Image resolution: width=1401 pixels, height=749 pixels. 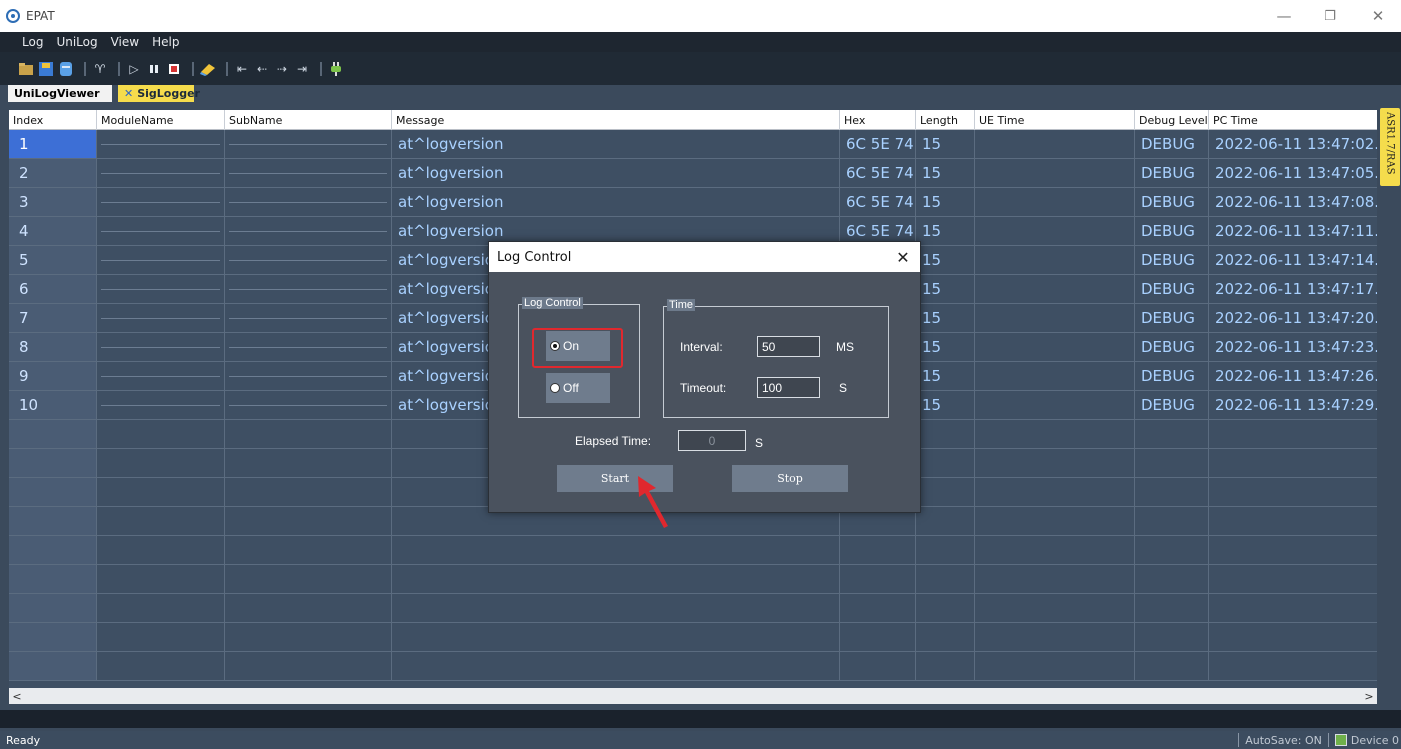 I want to click on pause-icon, so click(x=154, y=69).